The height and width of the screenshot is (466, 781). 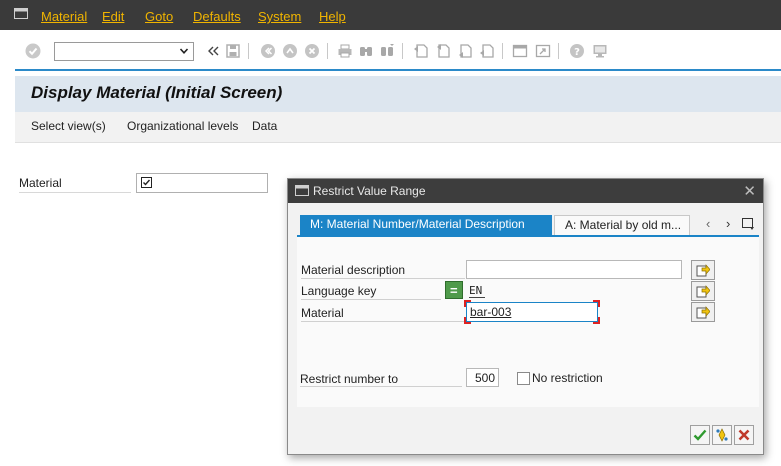 What do you see at coordinates (421, 51) in the screenshot?
I see `first-page-icon` at bounding box center [421, 51].